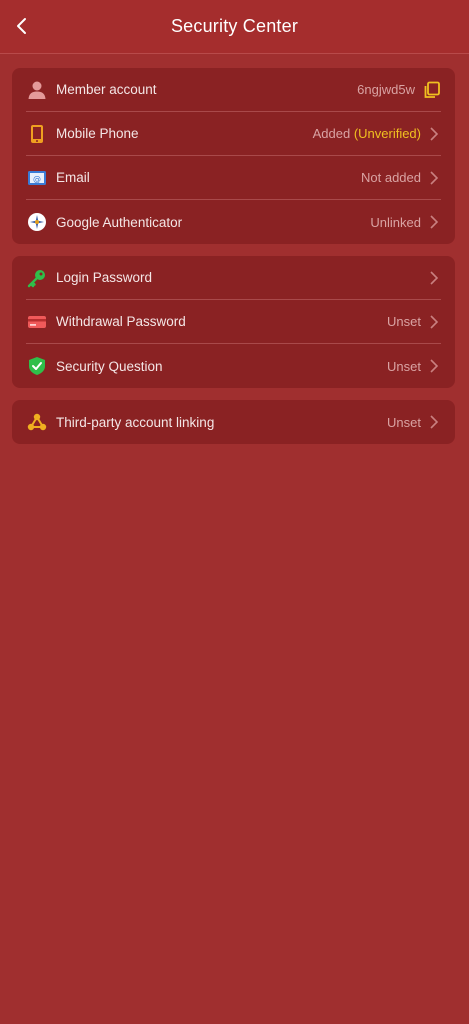  Describe the element at coordinates (233, 134) in the screenshot. I see `mobile-phone-row: Mobile Phone Added (Unverified)` at that location.